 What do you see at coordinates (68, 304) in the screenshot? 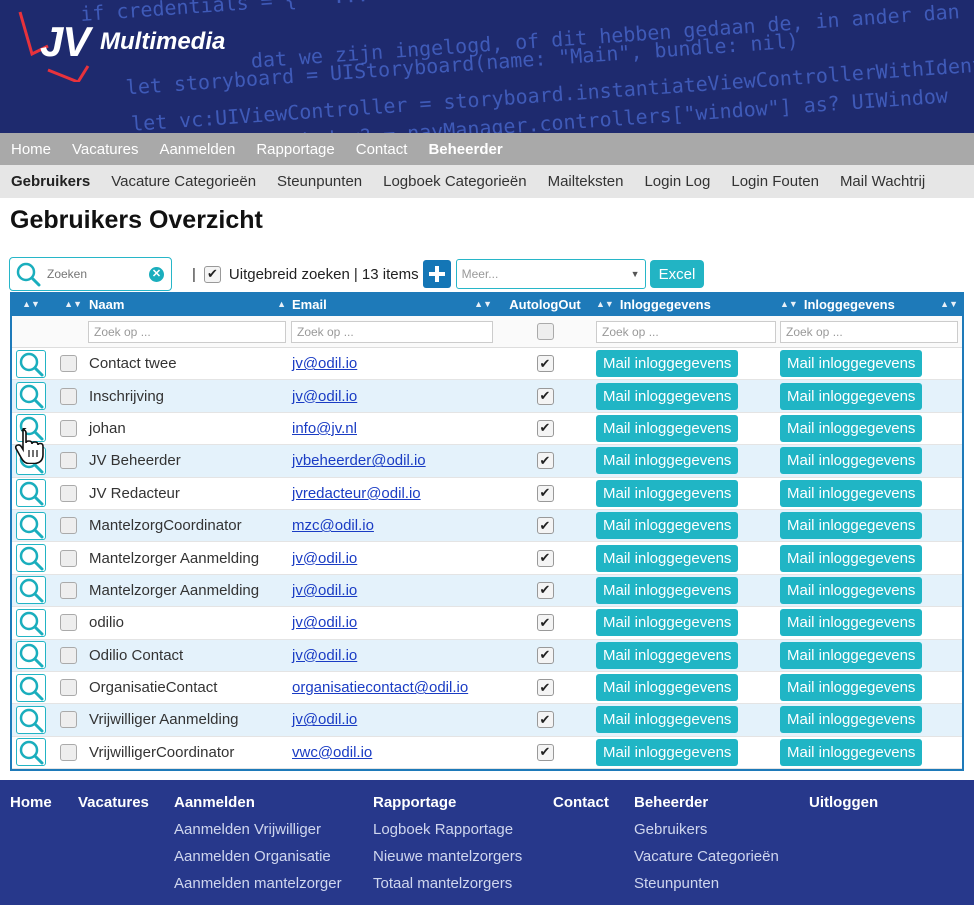
I see `col-header-select: ▲▼` at bounding box center [68, 304].